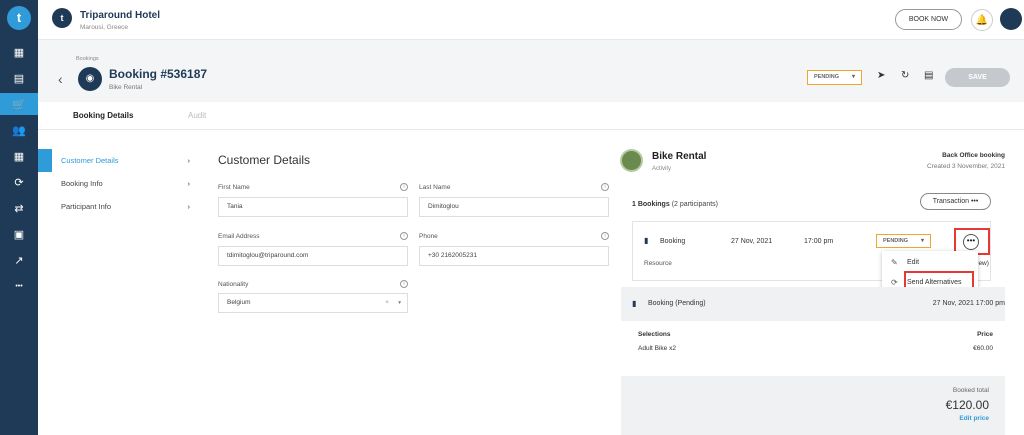  I want to click on email-label: Email Address, so click(239, 236).